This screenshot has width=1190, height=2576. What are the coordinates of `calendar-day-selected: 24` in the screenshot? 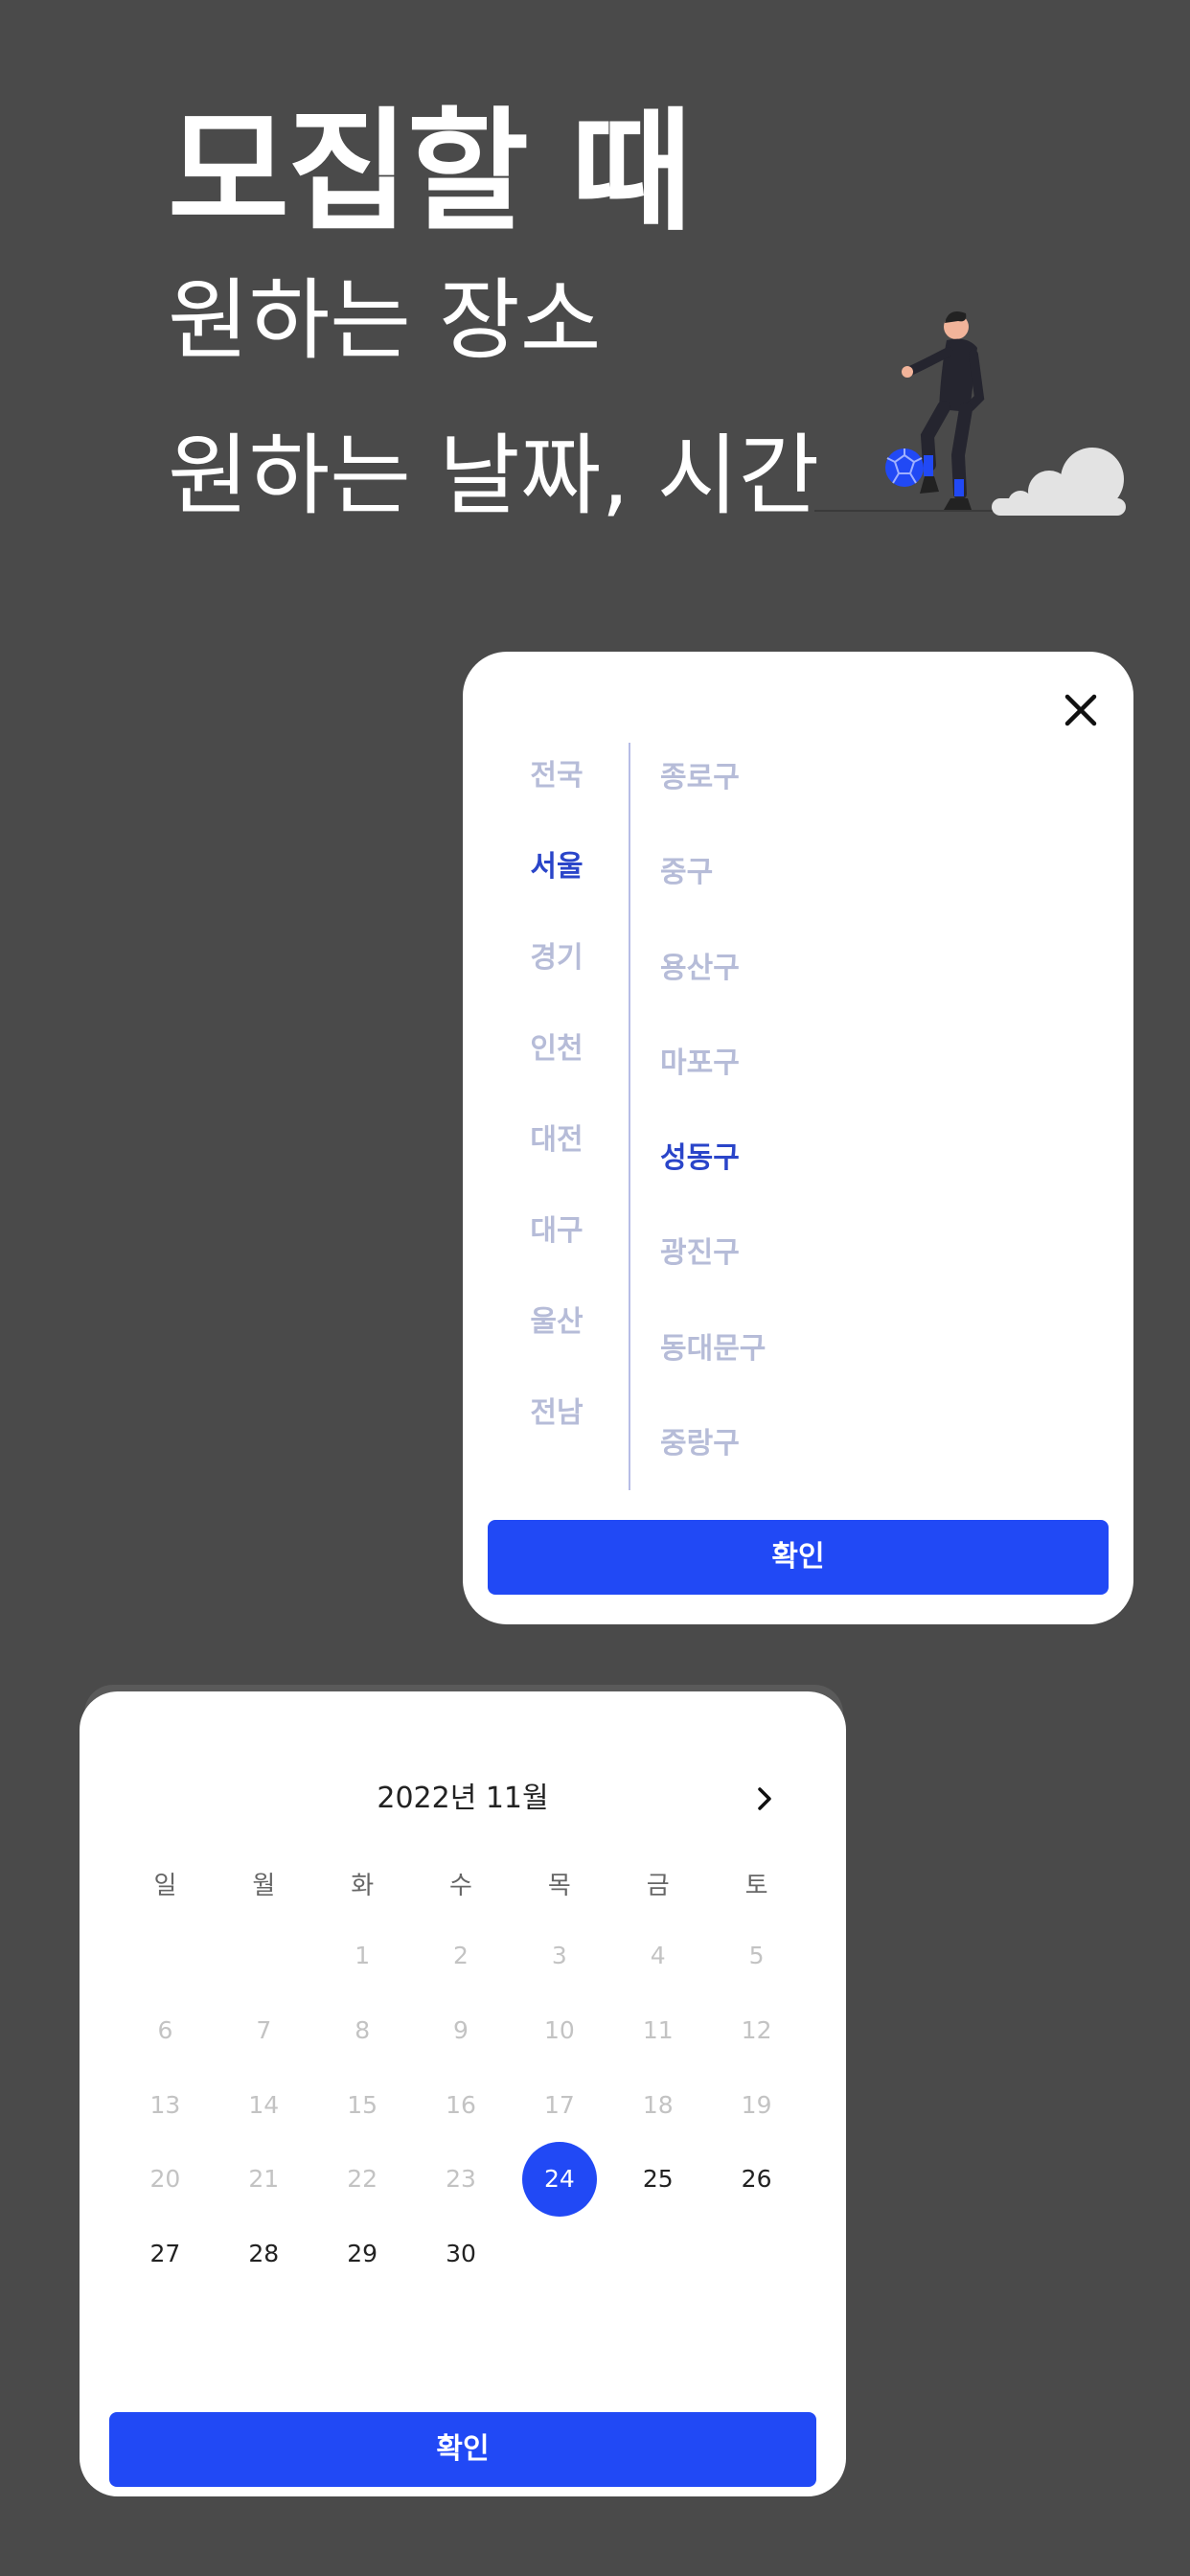 It's located at (559, 2179).